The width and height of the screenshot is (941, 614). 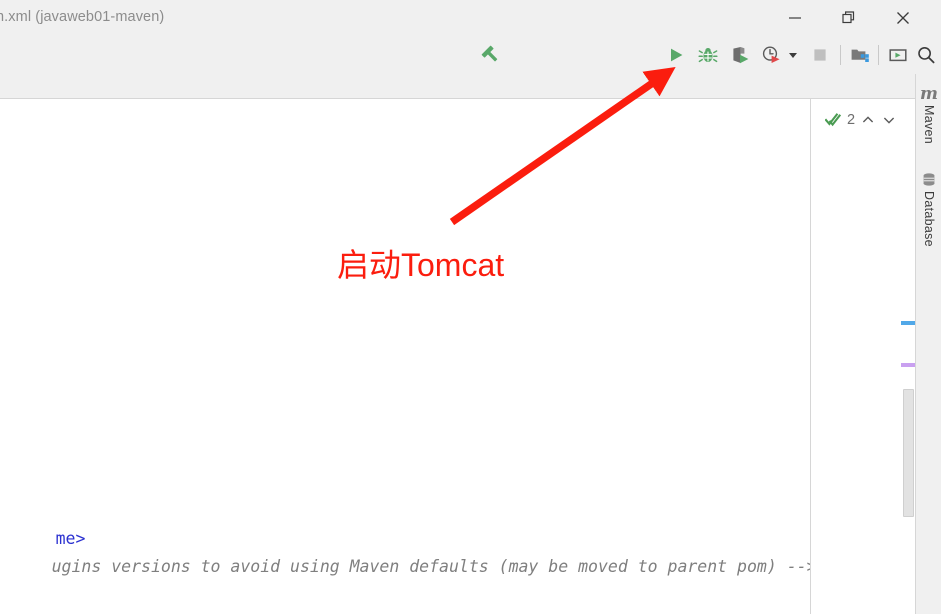 I want to click on window-title: n.xml (javaweb01-maven), so click(x=82, y=17).